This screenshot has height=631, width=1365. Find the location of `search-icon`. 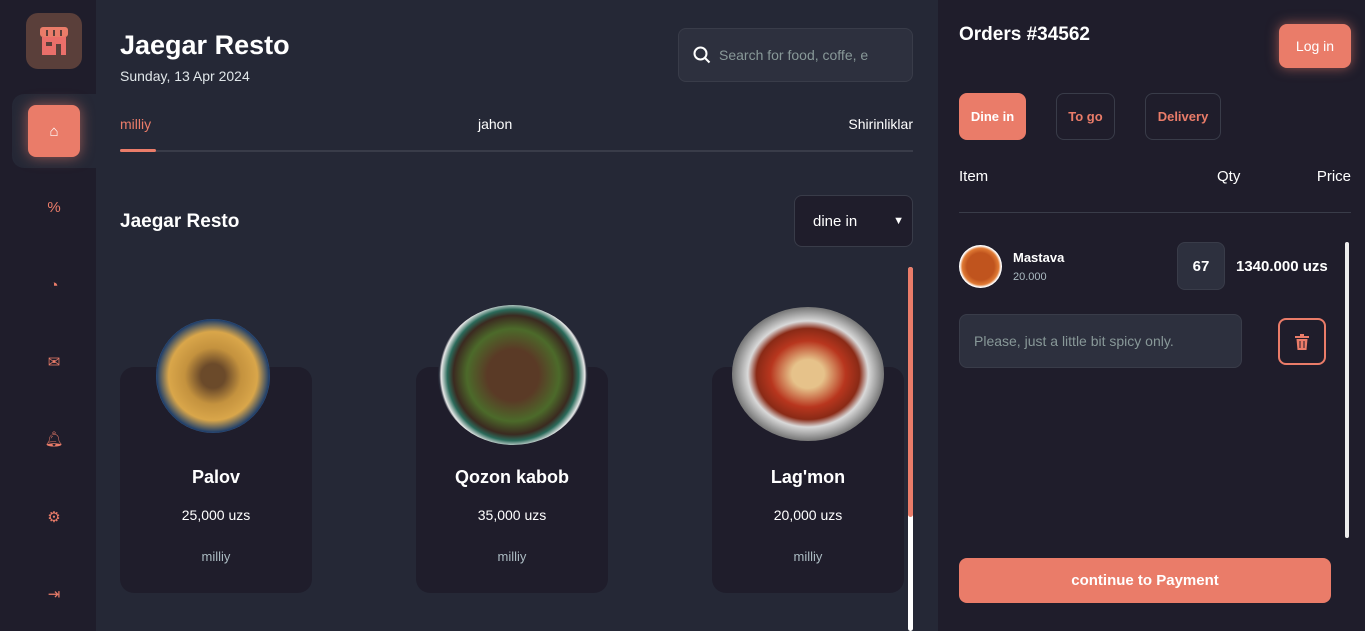

search-icon is located at coordinates (702, 55).